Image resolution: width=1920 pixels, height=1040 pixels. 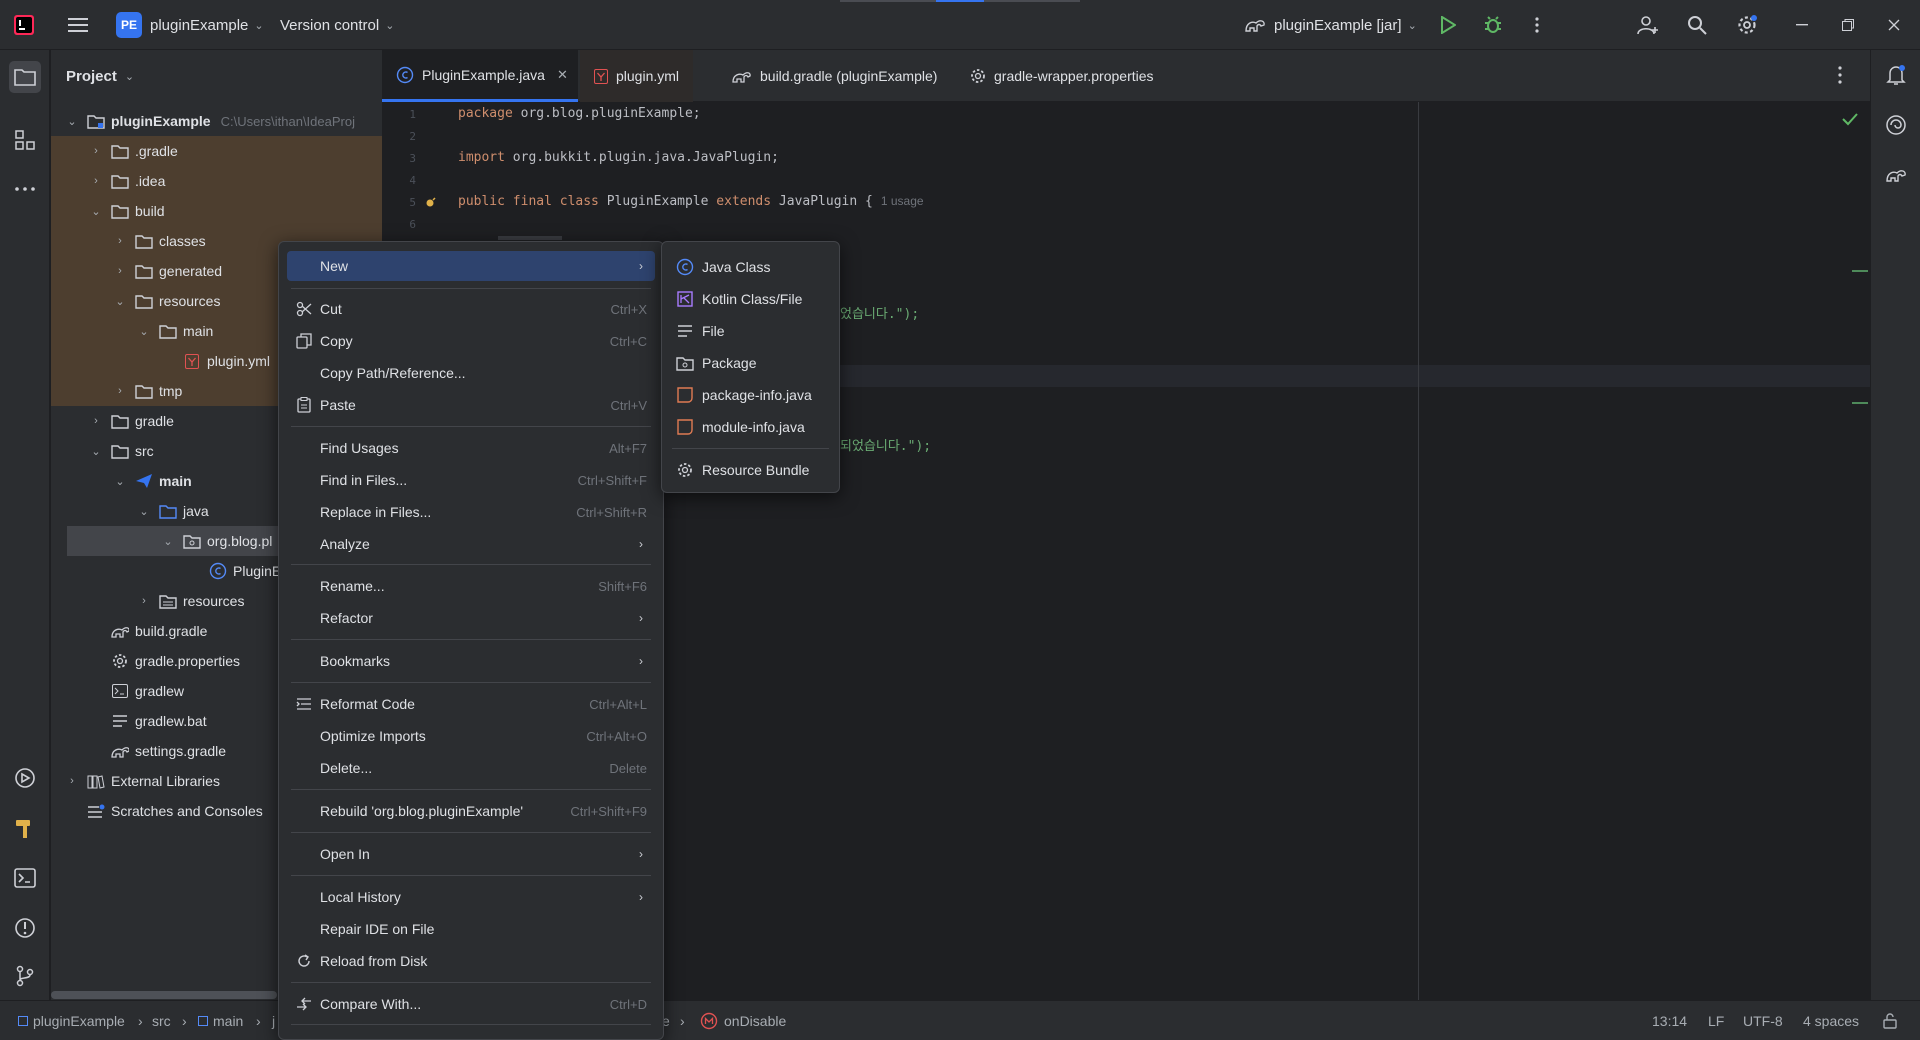 What do you see at coordinates (216, 211) in the screenshot?
I see `tree-item-build: ⌄ build` at bounding box center [216, 211].